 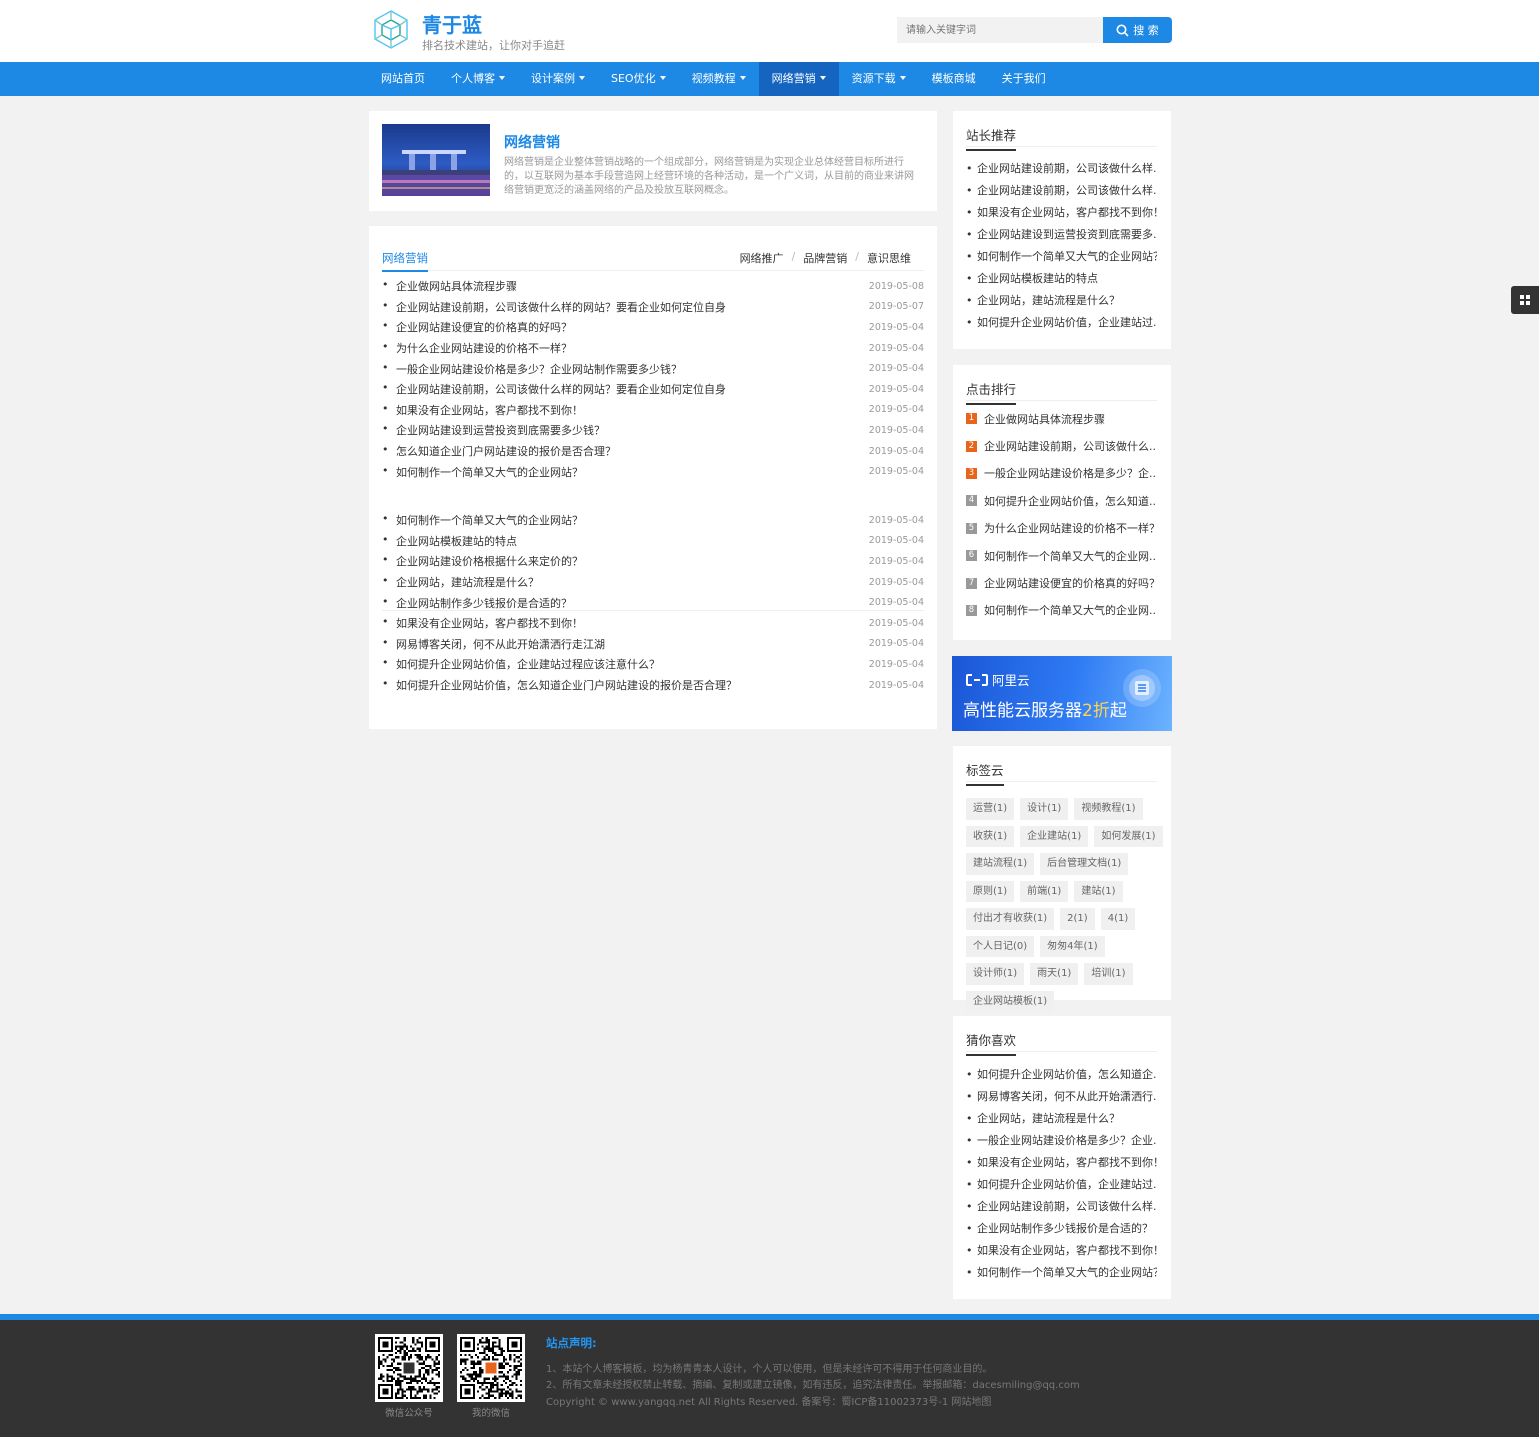 I want to click on article-row: 企业网站制作多少钱报价是合适的？ 2019-05-04, so click(x=653, y=602).